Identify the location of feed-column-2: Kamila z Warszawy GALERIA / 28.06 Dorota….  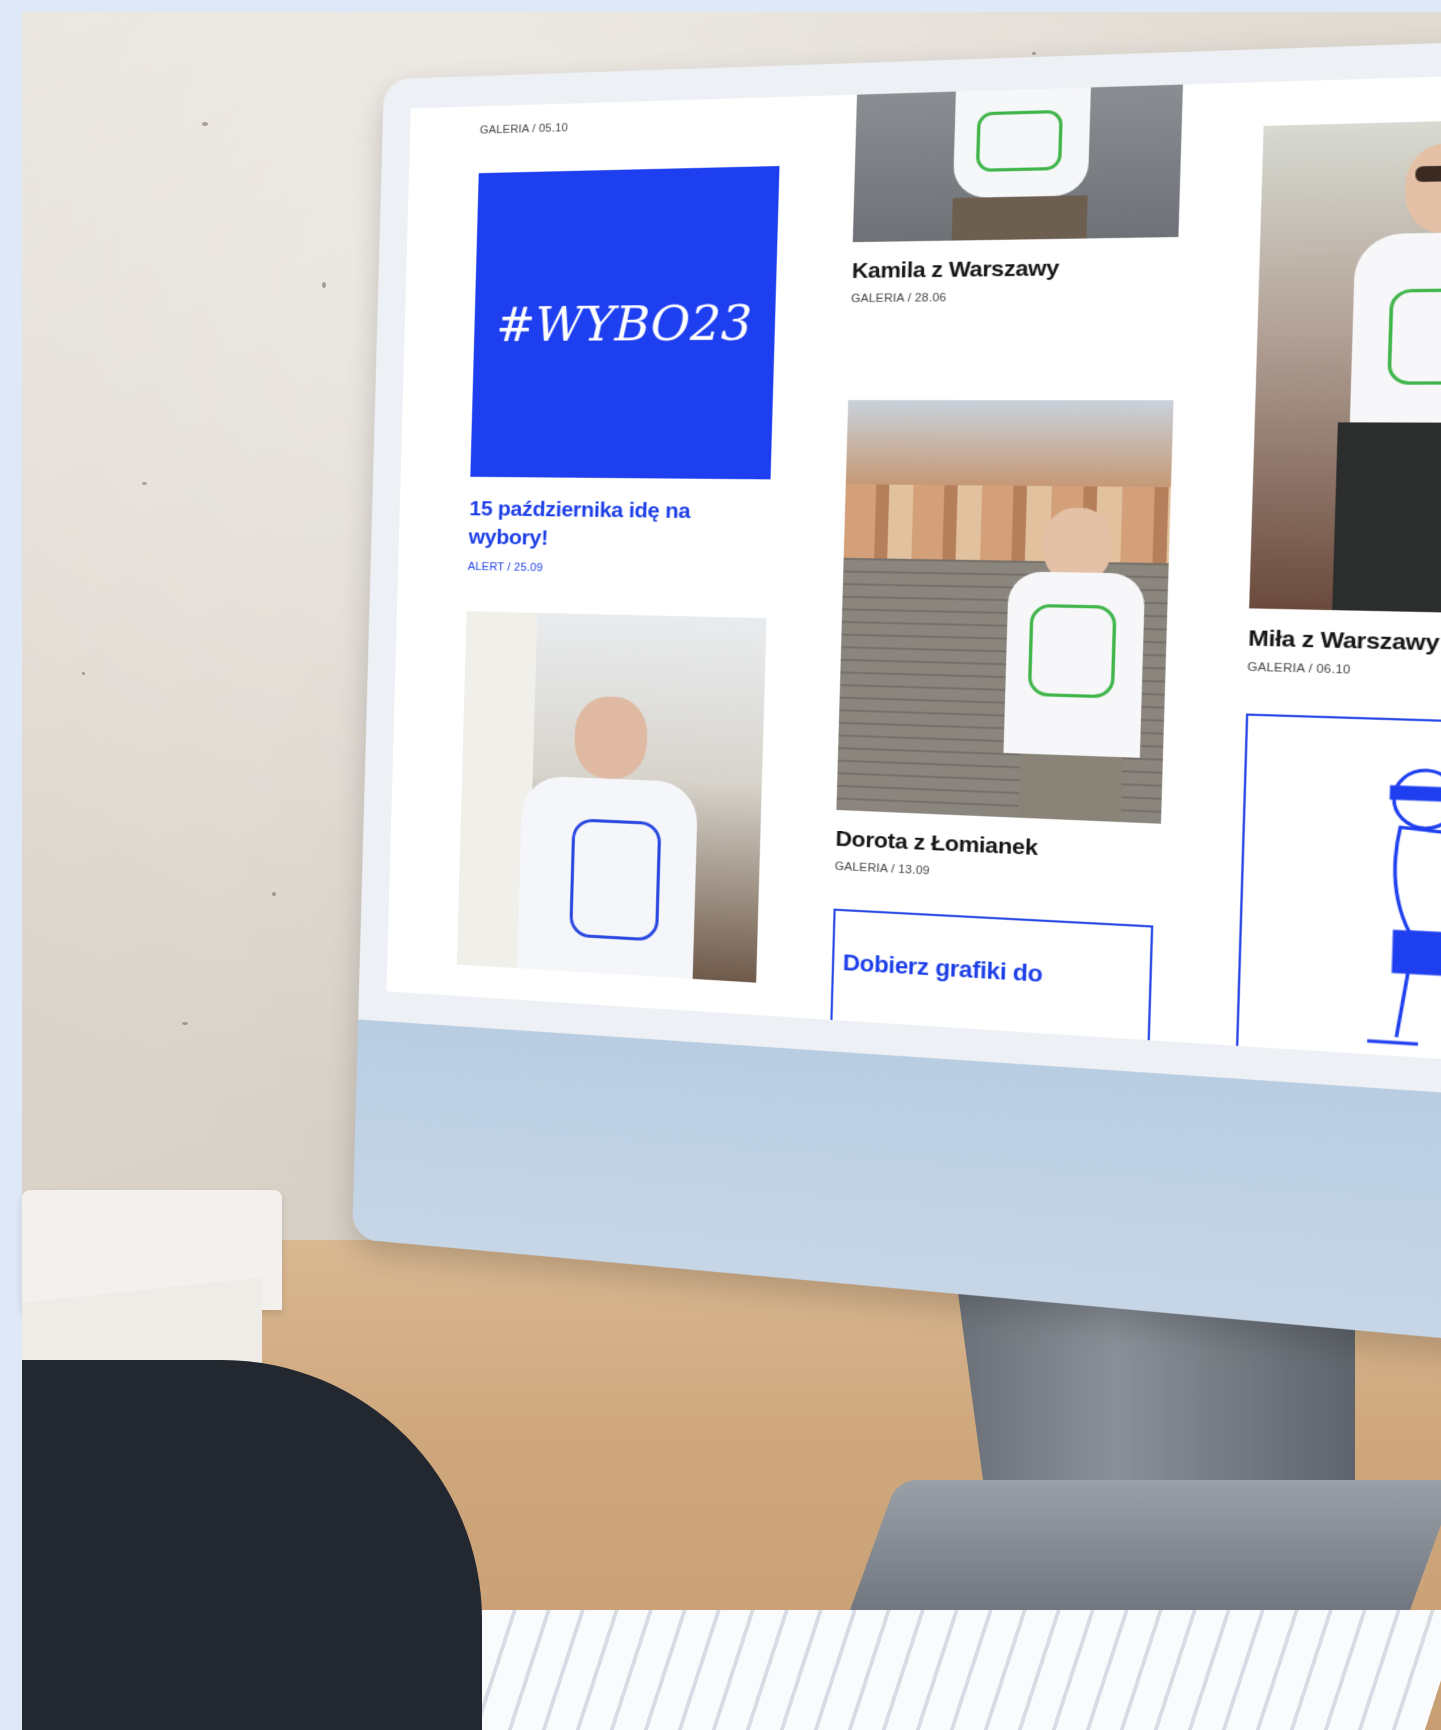
(1017, 570).